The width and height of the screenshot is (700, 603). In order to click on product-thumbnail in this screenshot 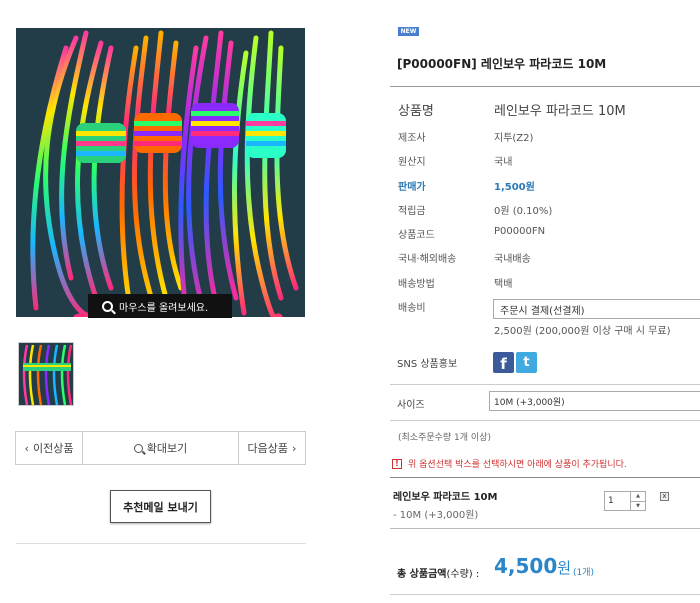, I will do `click(46, 374)`.